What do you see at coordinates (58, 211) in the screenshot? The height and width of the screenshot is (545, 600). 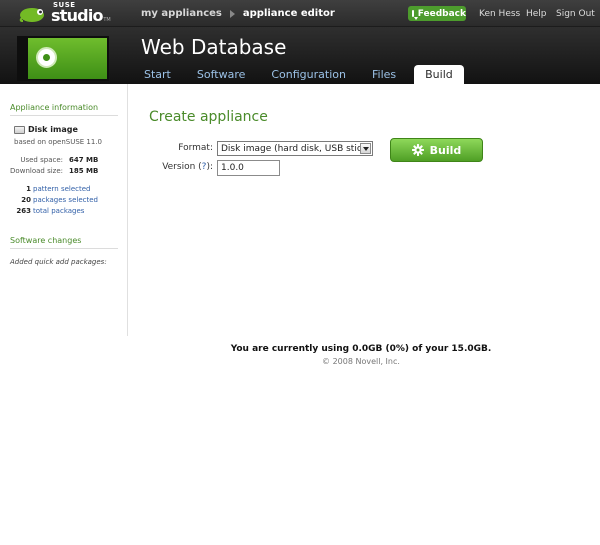 I see `total-packages-link: total packages` at bounding box center [58, 211].